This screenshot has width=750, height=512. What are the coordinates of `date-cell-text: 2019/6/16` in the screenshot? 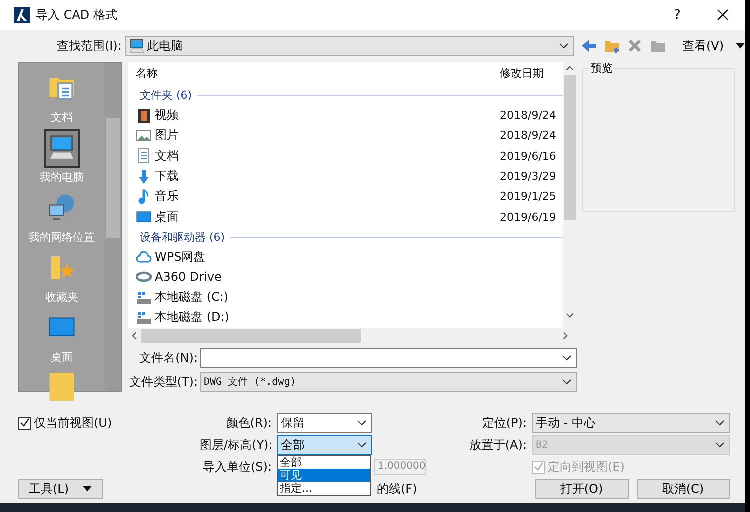 It's located at (527, 156).